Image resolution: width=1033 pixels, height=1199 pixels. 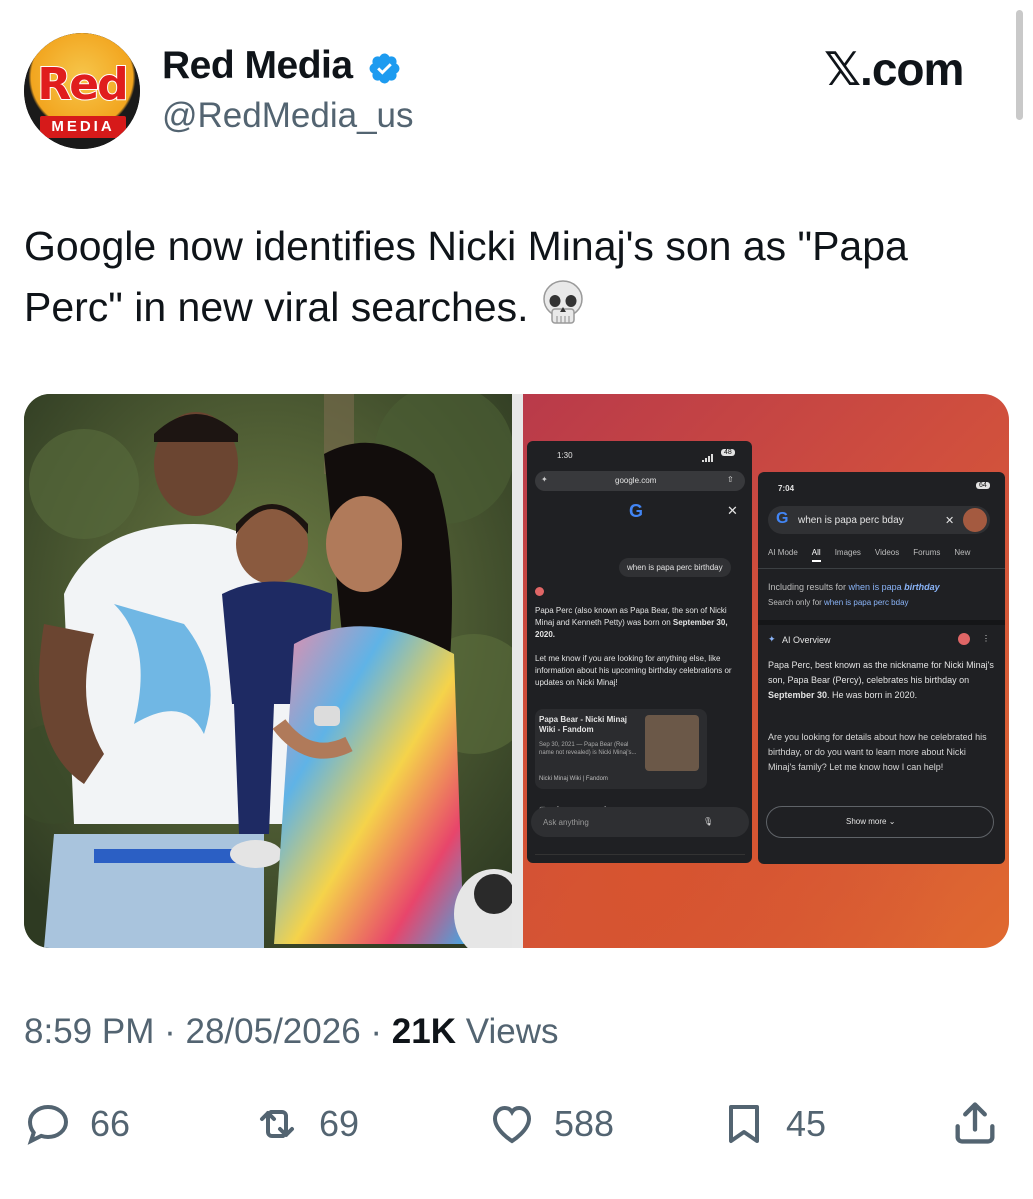 I want to click on repost-icon, so click(x=277, y=1124).